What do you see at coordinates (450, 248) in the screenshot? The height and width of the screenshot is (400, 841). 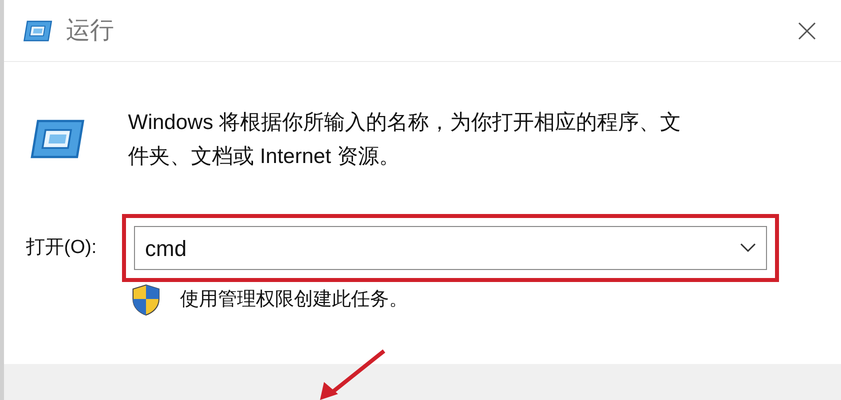 I see `command-field: cmd` at bounding box center [450, 248].